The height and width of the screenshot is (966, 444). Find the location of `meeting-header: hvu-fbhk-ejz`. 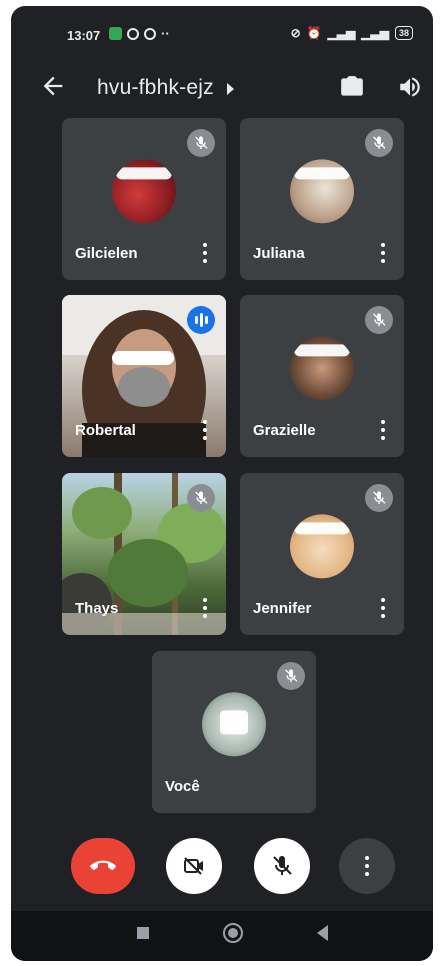

meeting-header: hvu-fbhk-ejz is located at coordinates (222, 88).